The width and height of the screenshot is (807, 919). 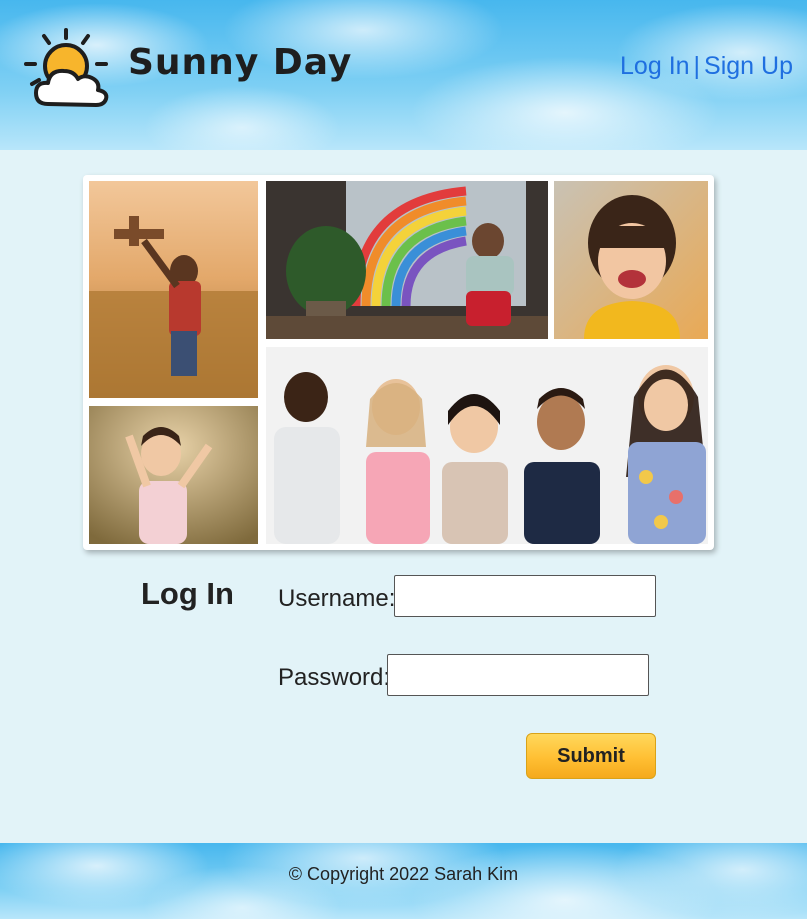 I want to click on photo-kid-rain, so click(x=173, y=475).